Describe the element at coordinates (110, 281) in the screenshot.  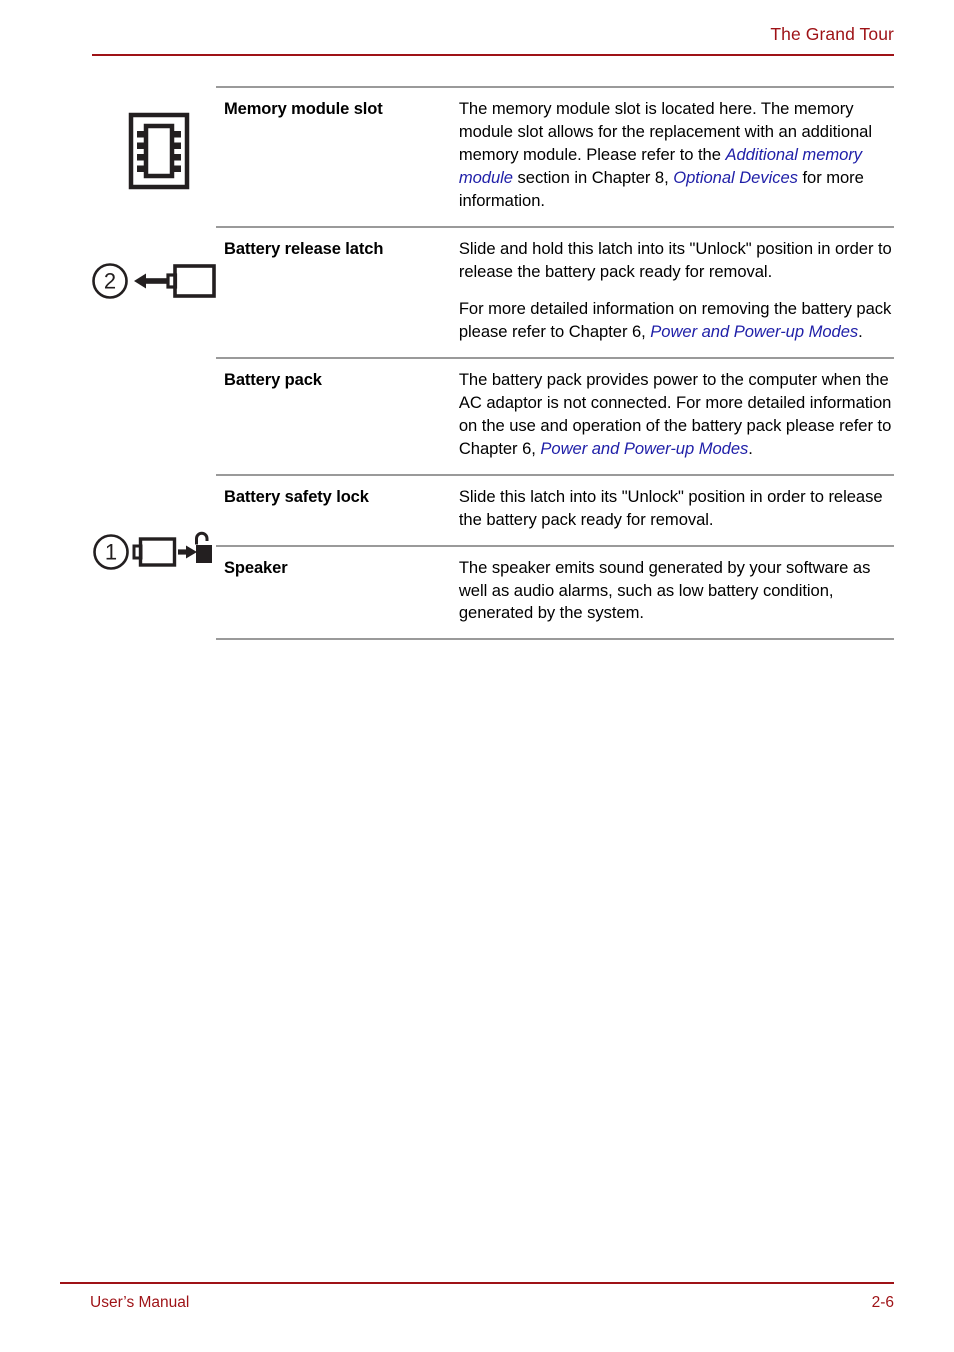
I see `callout-number-2: 2` at that location.